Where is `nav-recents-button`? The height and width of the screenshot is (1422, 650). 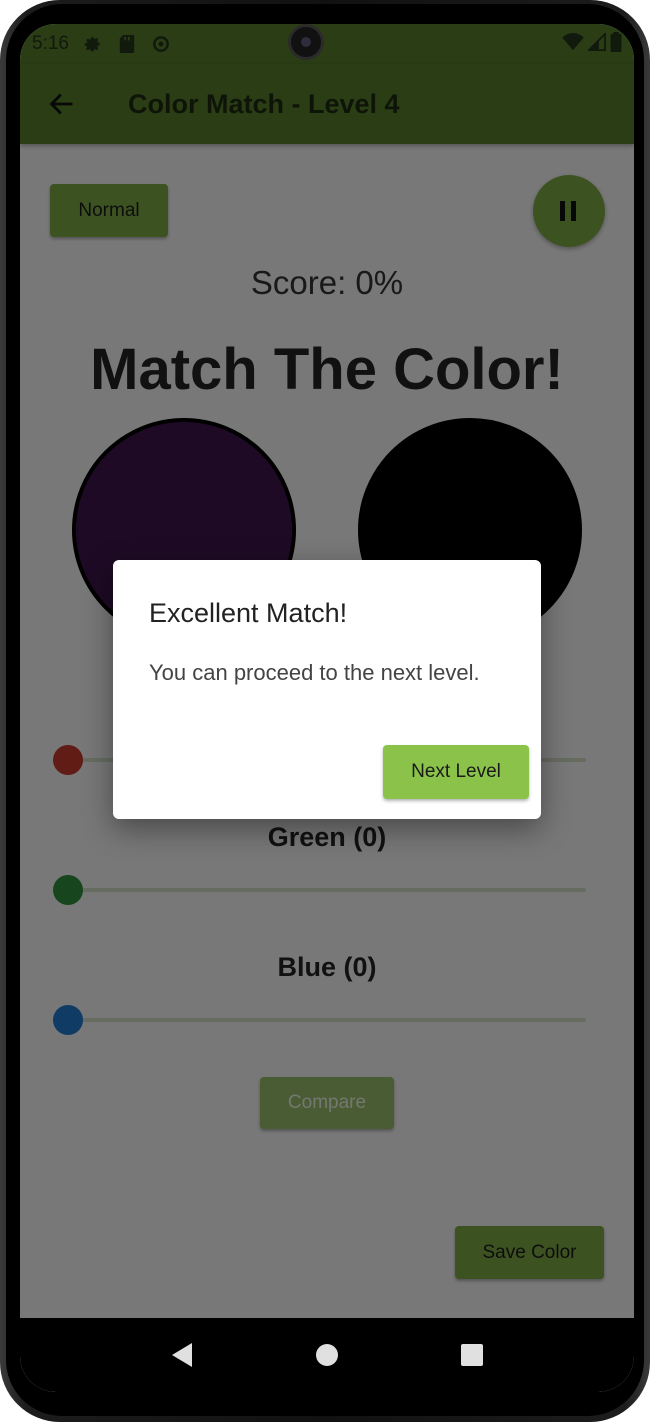 nav-recents-button is located at coordinates (472, 1355).